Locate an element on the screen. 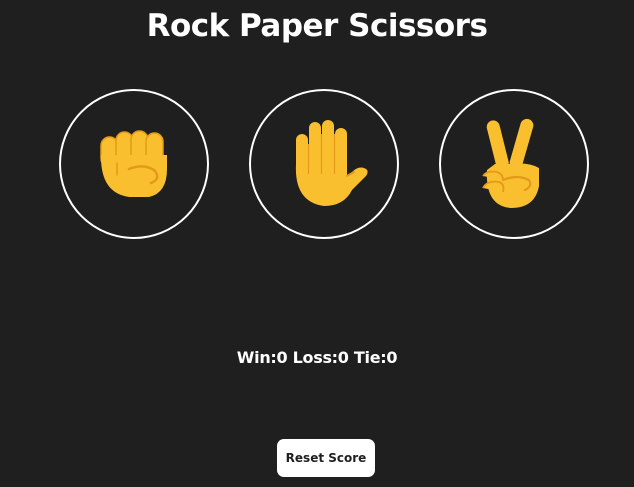 The height and width of the screenshot is (487, 634). page-title: Rock Paper Scissors is located at coordinates (317, 26).